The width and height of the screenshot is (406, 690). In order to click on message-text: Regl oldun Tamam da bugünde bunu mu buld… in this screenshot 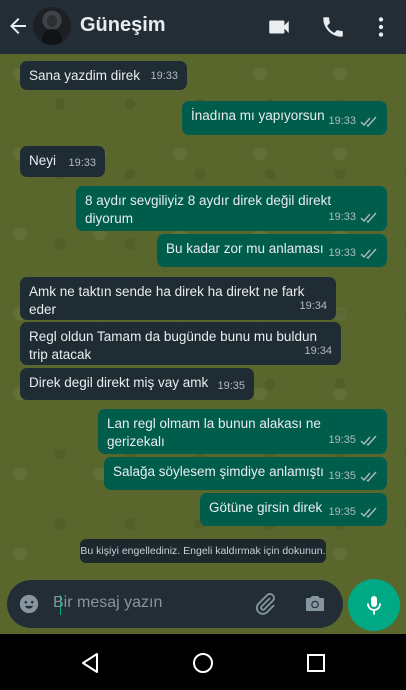, I will do `click(173, 345)`.